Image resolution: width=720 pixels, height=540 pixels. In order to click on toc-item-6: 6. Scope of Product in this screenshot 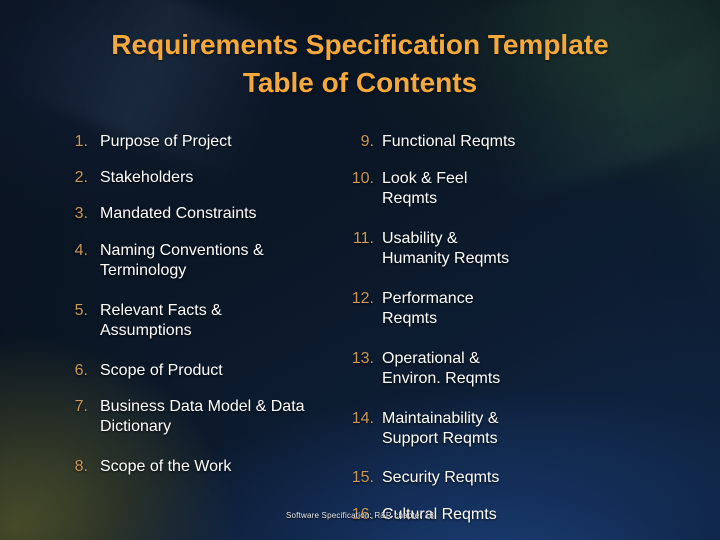, I will do `click(187, 371)`.